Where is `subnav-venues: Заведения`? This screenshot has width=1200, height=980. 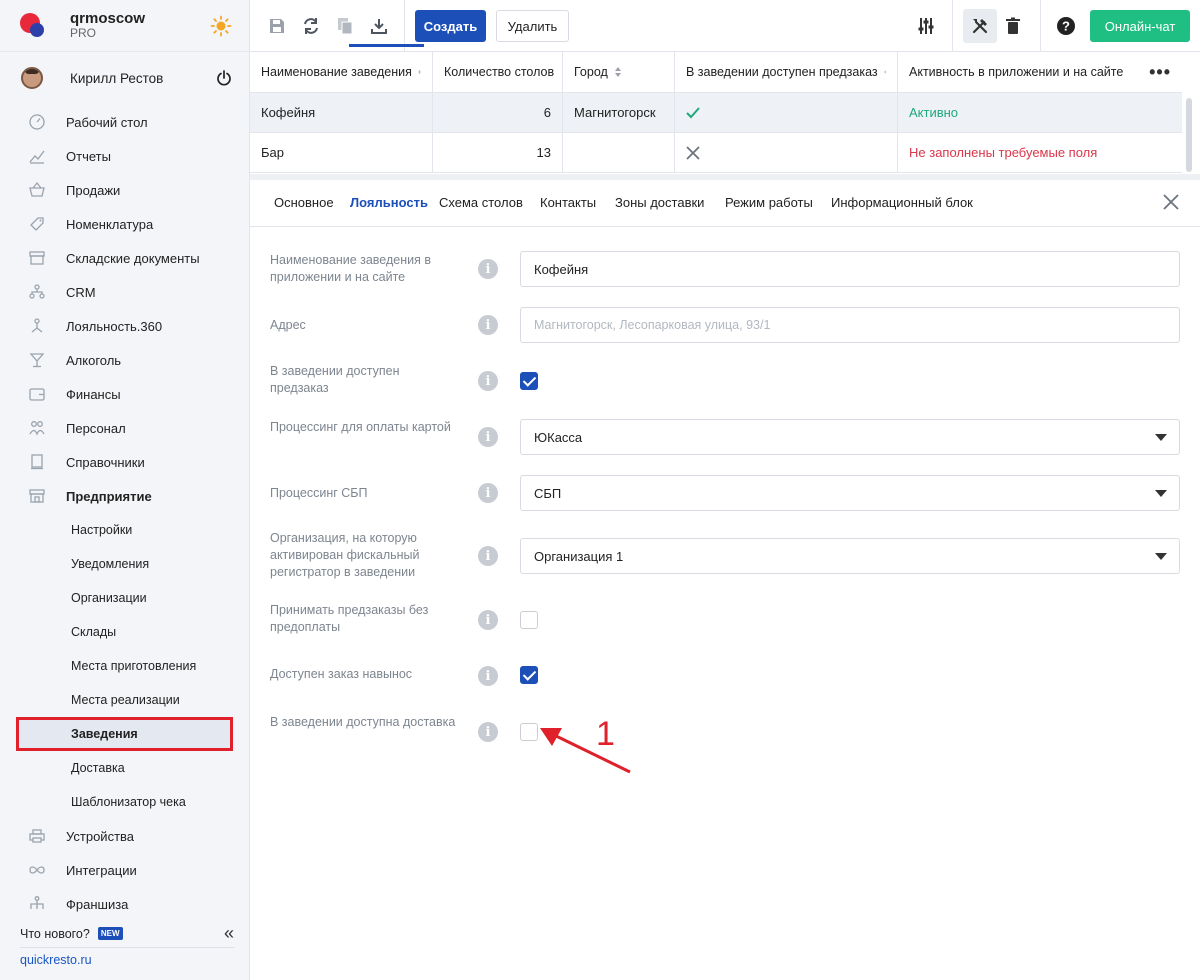 subnav-venues: Заведения is located at coordinates (124, 734).